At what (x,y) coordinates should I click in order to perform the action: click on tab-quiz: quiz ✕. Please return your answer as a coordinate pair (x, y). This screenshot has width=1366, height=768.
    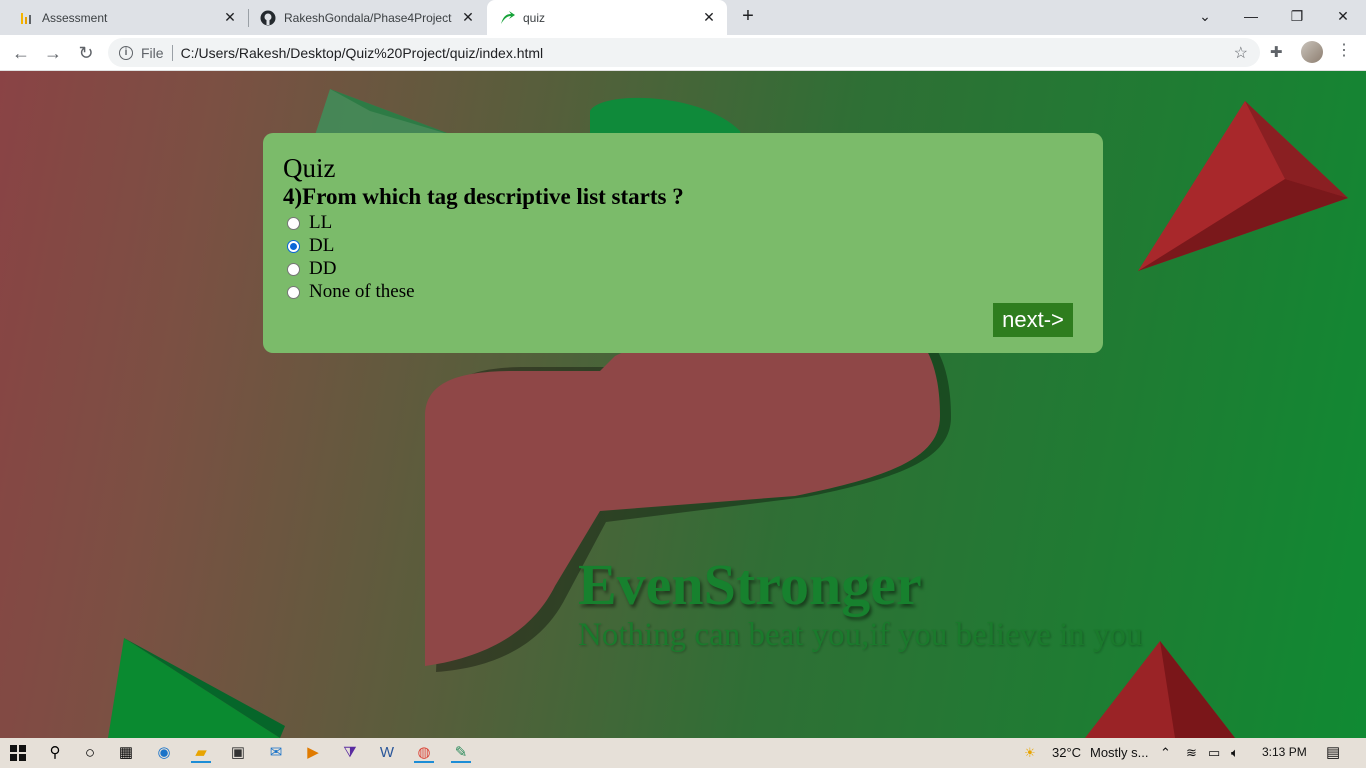
    Looking at the image, I should click on (607, 17).